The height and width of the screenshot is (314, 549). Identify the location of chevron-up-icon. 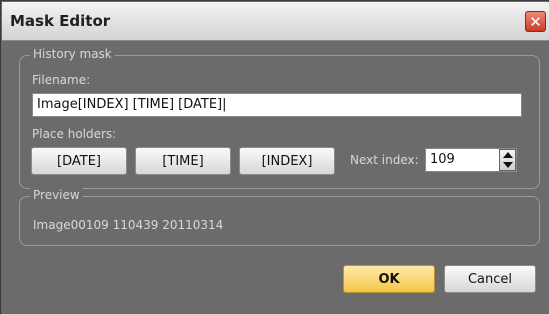
(508, 155).